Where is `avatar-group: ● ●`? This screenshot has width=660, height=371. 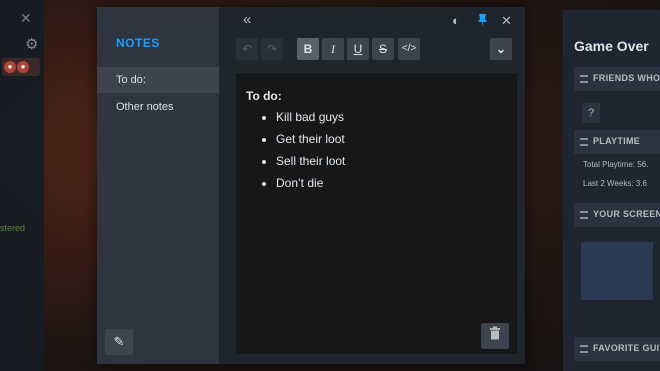 avatar-group: ● ● is located at coordinates (21, 67).